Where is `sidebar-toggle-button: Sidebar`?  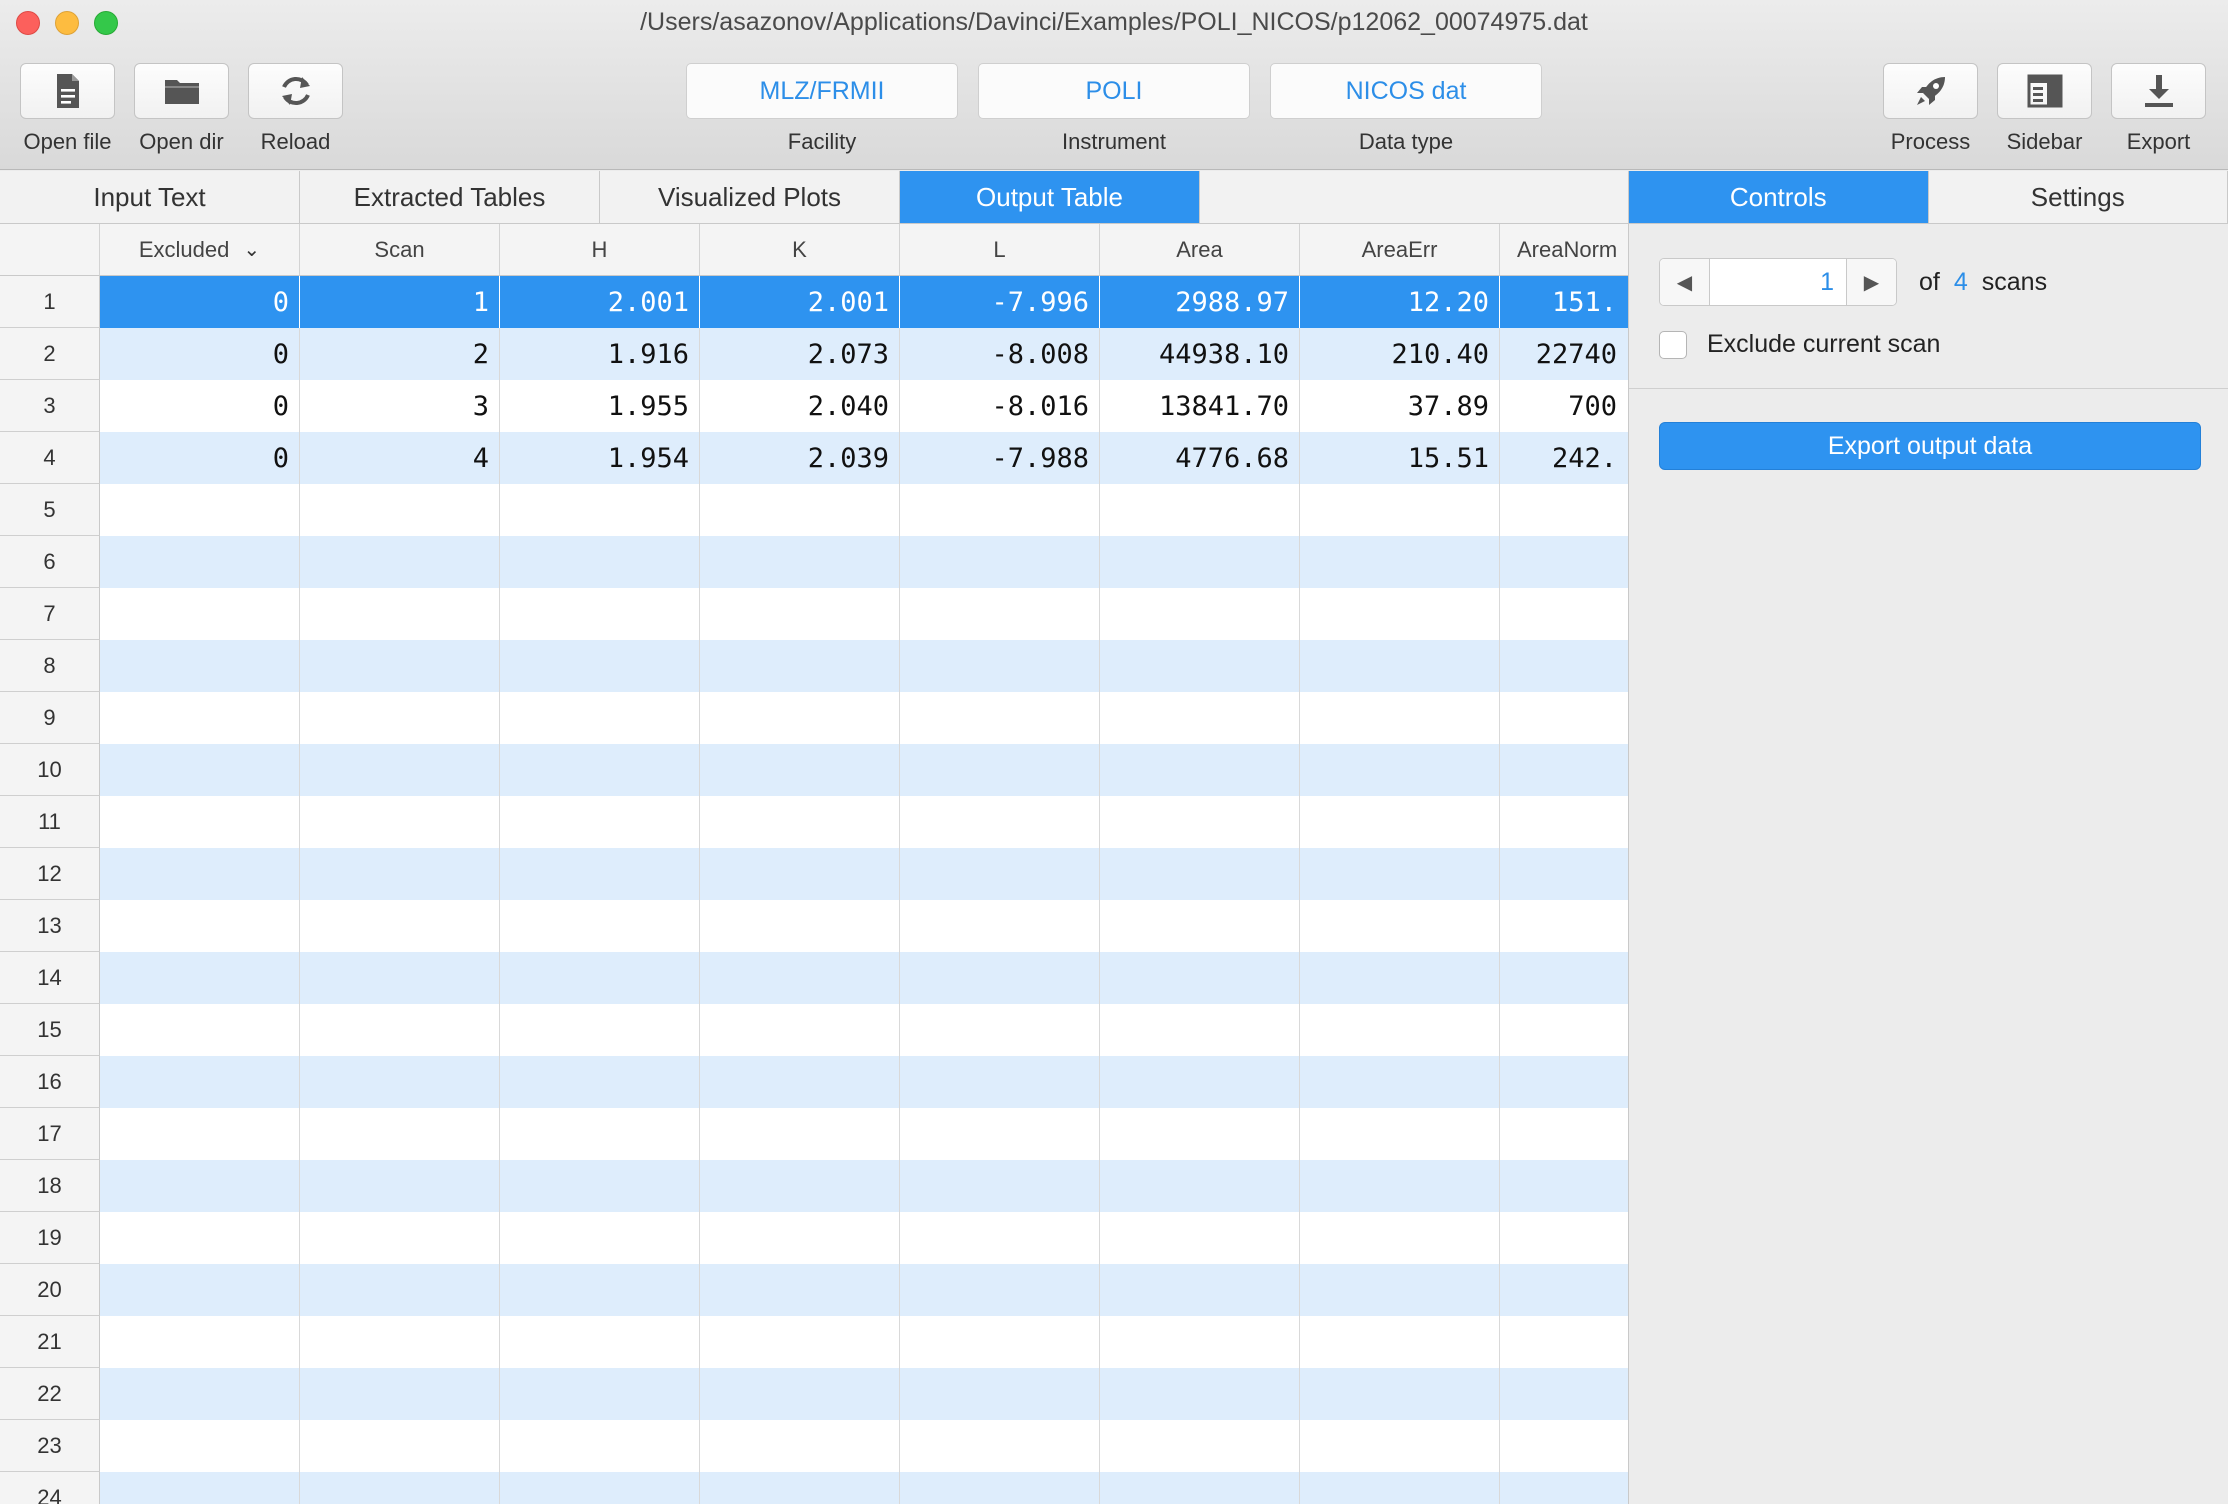 sidebar-toggle-button: Sidebar is located at coordinates (2044, 109).